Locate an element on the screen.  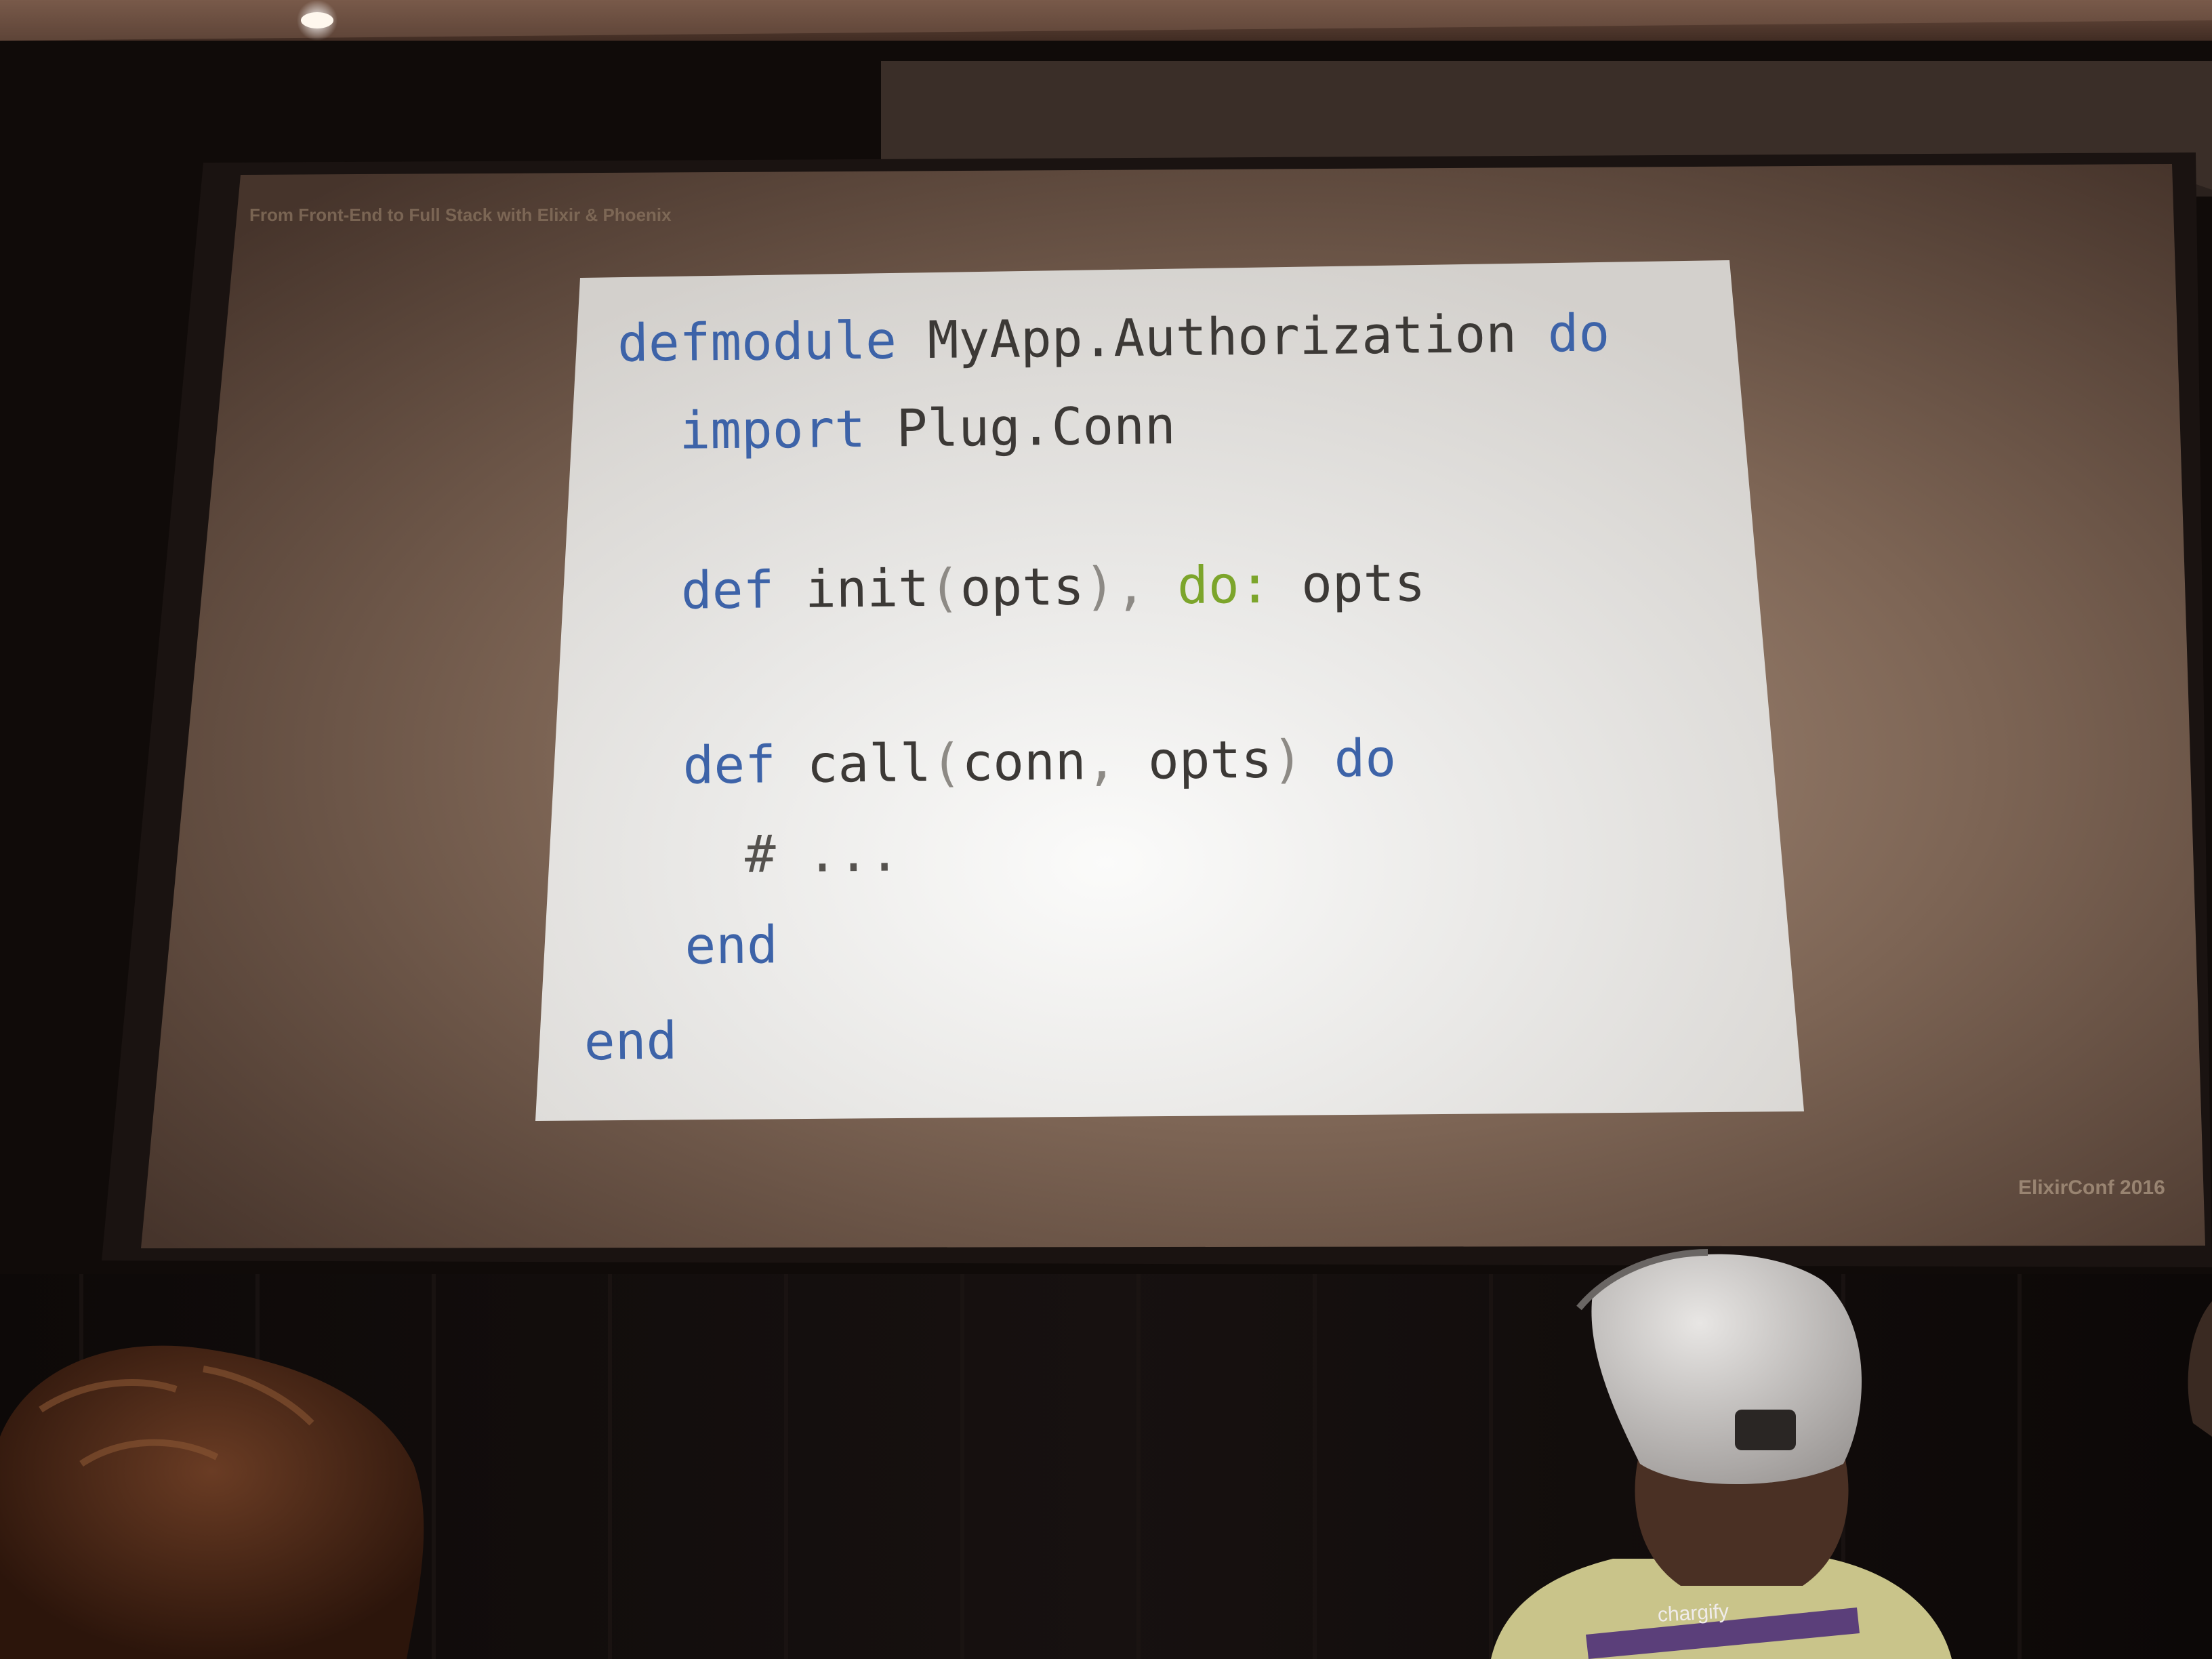
code-keyword: import is located at coordinates (772, 429).